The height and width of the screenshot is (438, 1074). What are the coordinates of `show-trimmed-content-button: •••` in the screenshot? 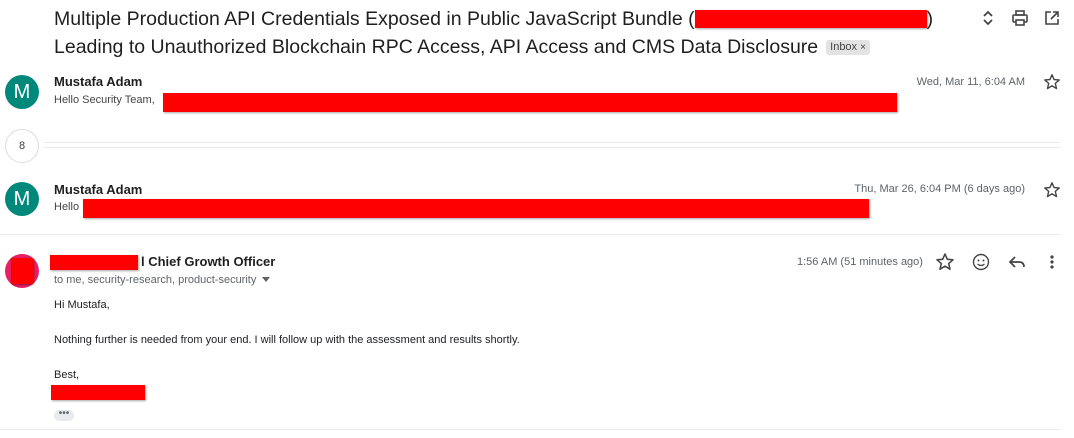 It's located at (64, 415).